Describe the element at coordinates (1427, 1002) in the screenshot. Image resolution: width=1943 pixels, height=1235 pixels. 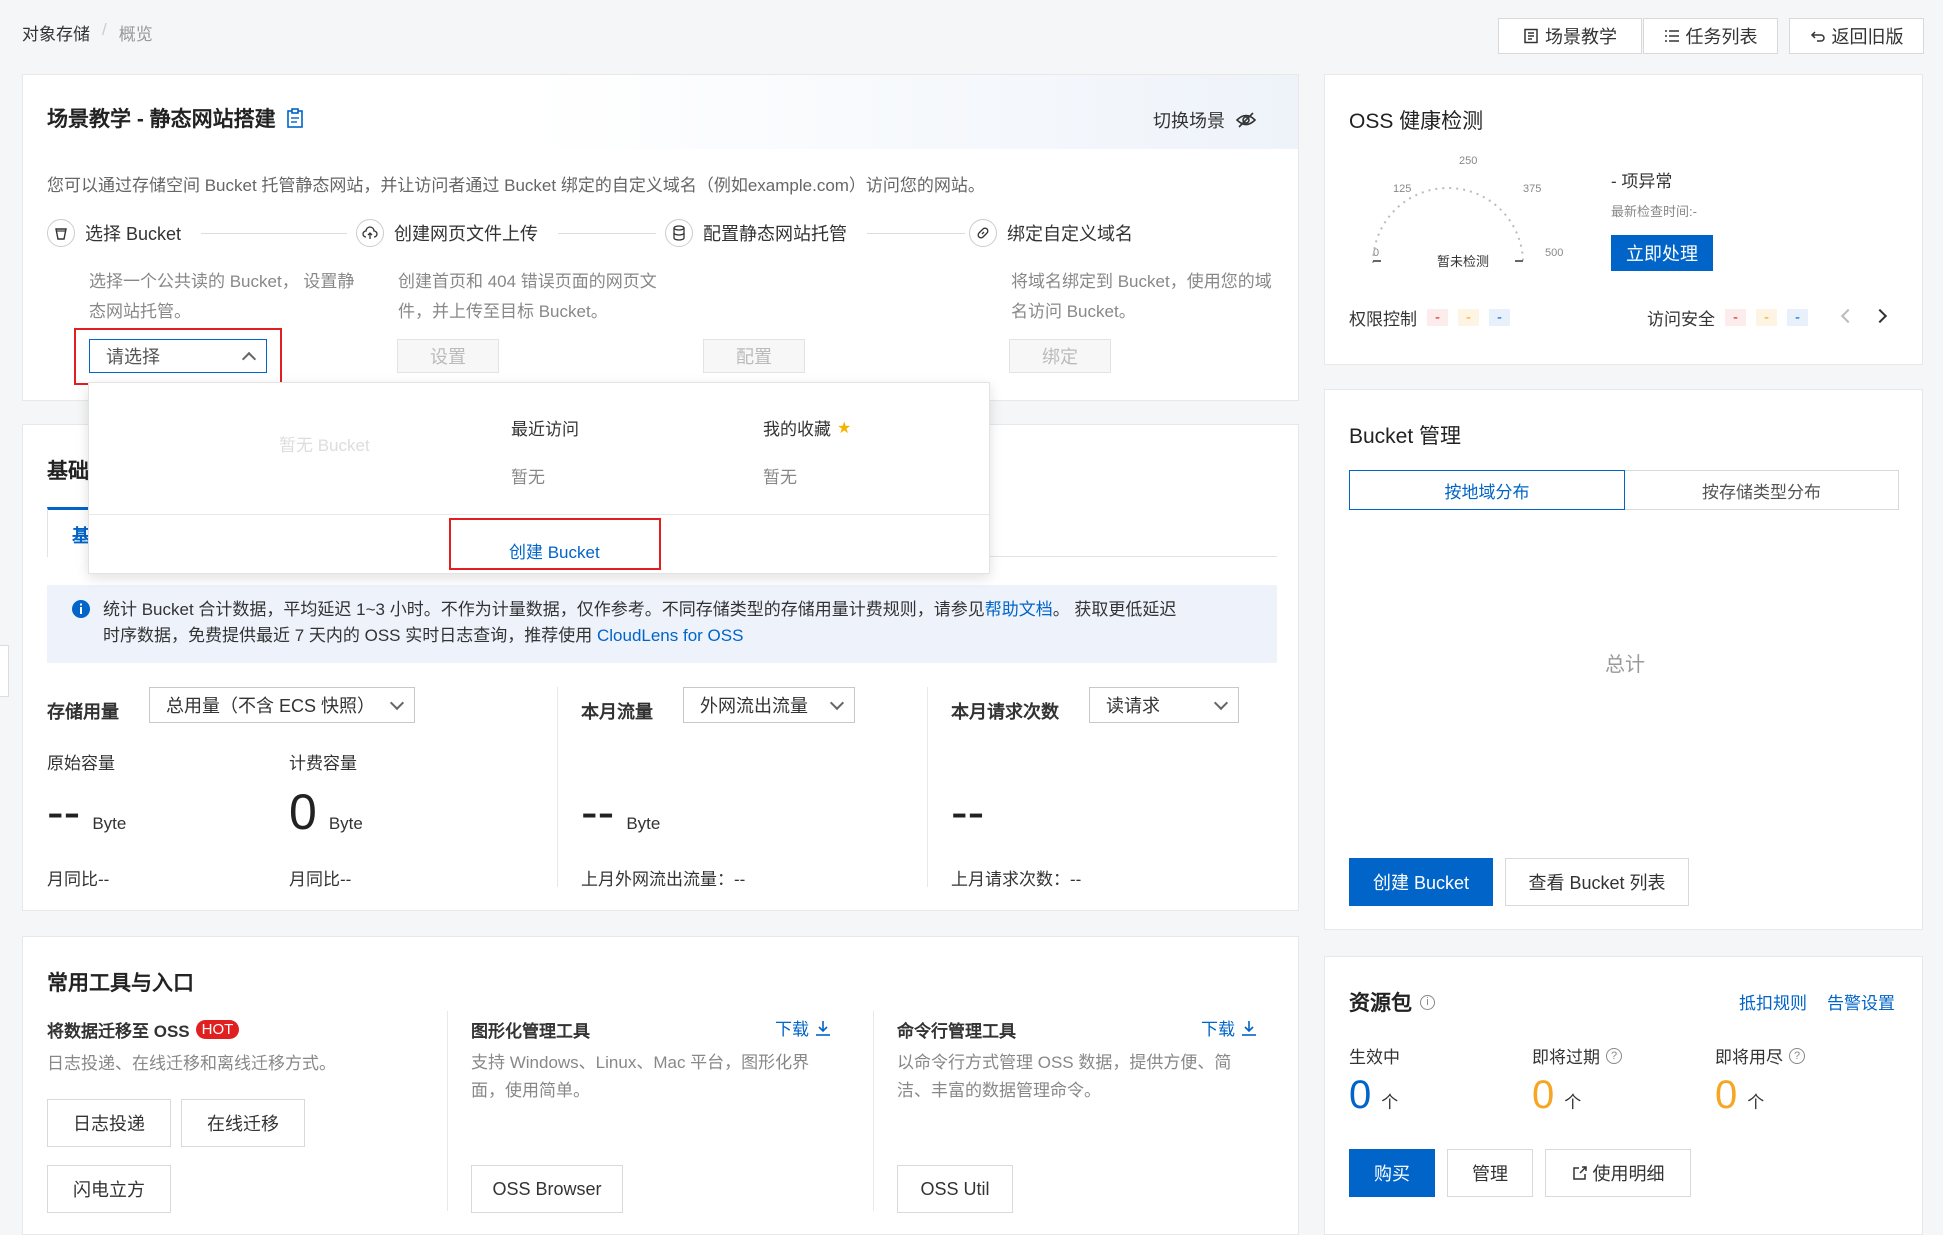
I see `info-circle-icon: i` at that location.